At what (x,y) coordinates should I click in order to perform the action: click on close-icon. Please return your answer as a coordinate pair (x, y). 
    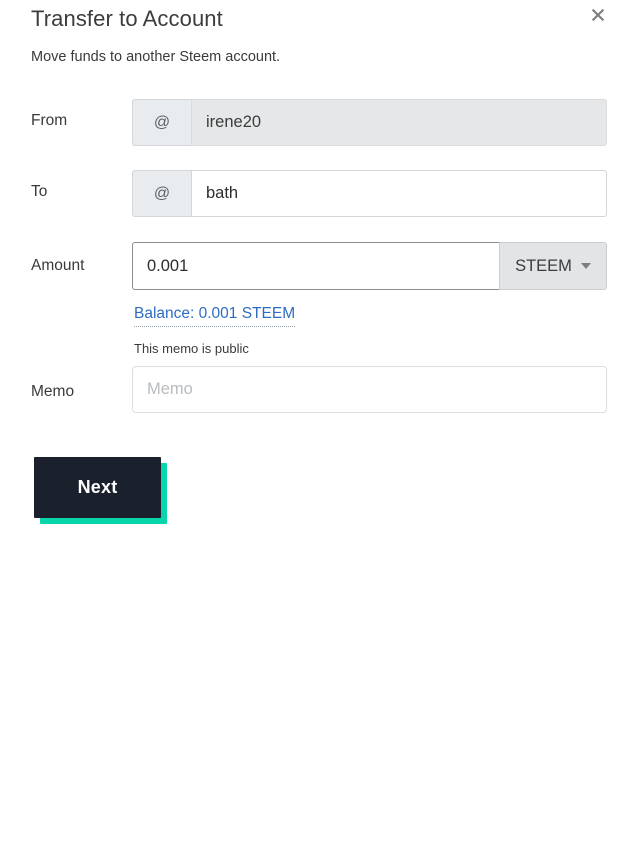
    Looking at the image, I should click on (598, 15).